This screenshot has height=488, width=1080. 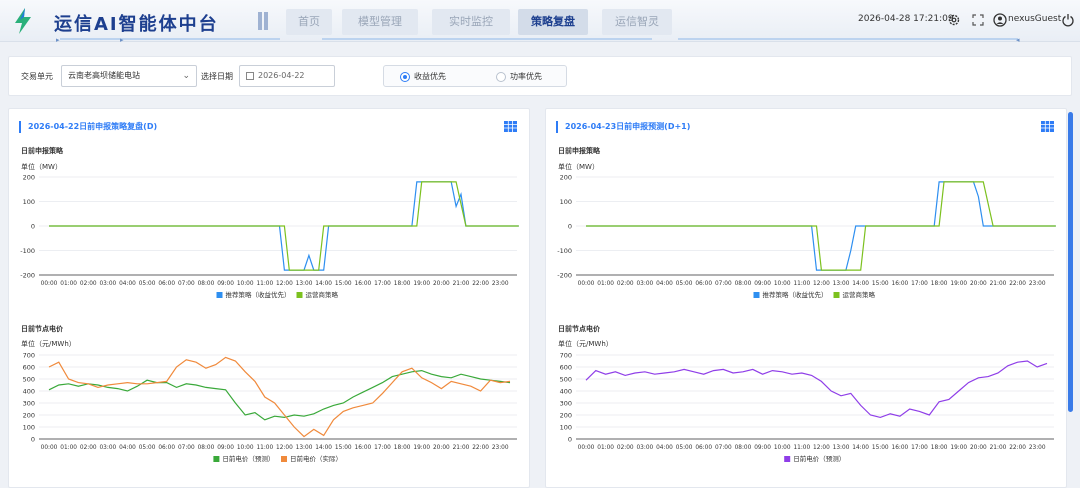 What do you see at coordinates (566, 404) in the screenshot?
I see `y-tick-label: 300` at bounding box center [566, 404].